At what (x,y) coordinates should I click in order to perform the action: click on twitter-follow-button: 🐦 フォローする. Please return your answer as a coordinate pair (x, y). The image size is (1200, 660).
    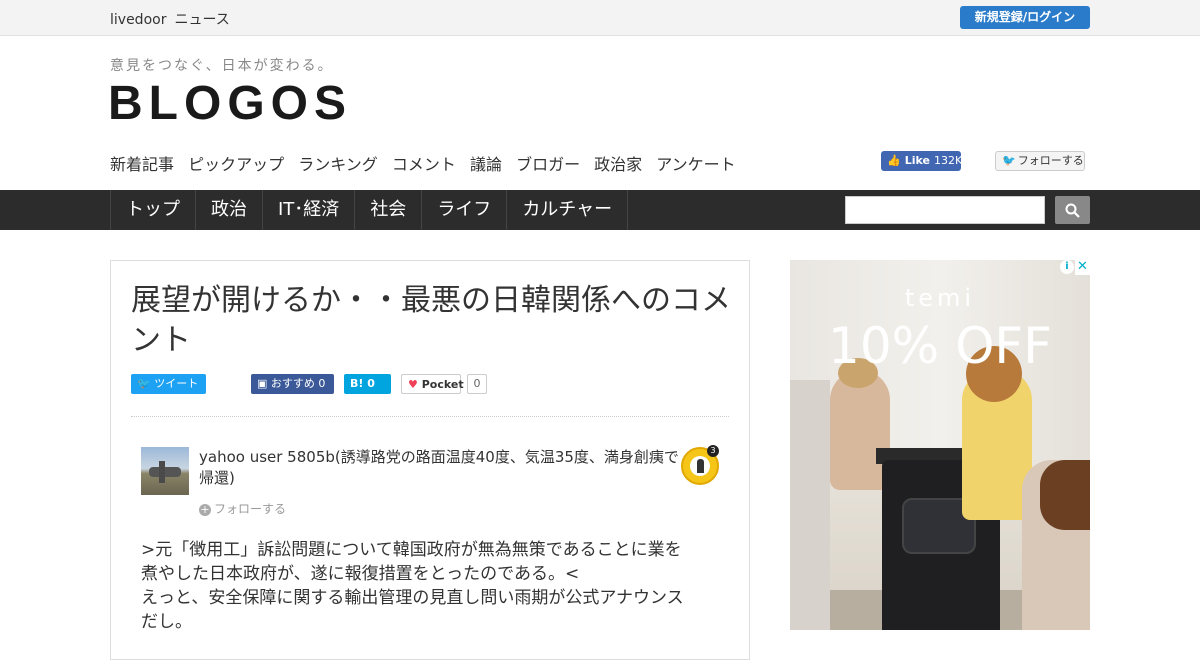
    Looking at the image, I should click on (1040, 161).